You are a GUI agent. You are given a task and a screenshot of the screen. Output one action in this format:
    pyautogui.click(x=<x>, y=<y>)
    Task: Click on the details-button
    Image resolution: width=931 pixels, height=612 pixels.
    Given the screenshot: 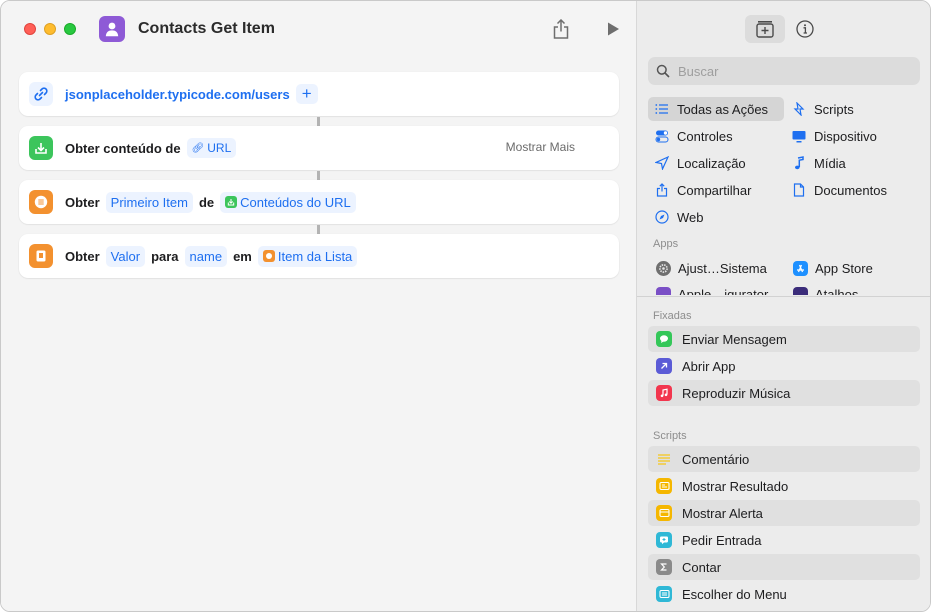 What is the action you would take?
    pyautogui.click(x=805, y=29)
    